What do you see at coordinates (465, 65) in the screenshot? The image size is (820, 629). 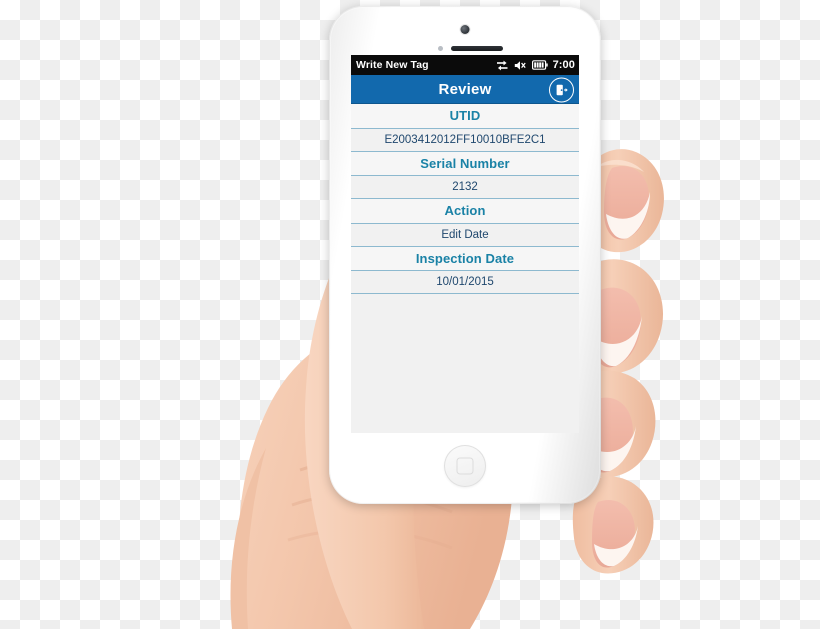 I see `status-bar: Write New Tag 7:00` at bounding box center [465, 65].